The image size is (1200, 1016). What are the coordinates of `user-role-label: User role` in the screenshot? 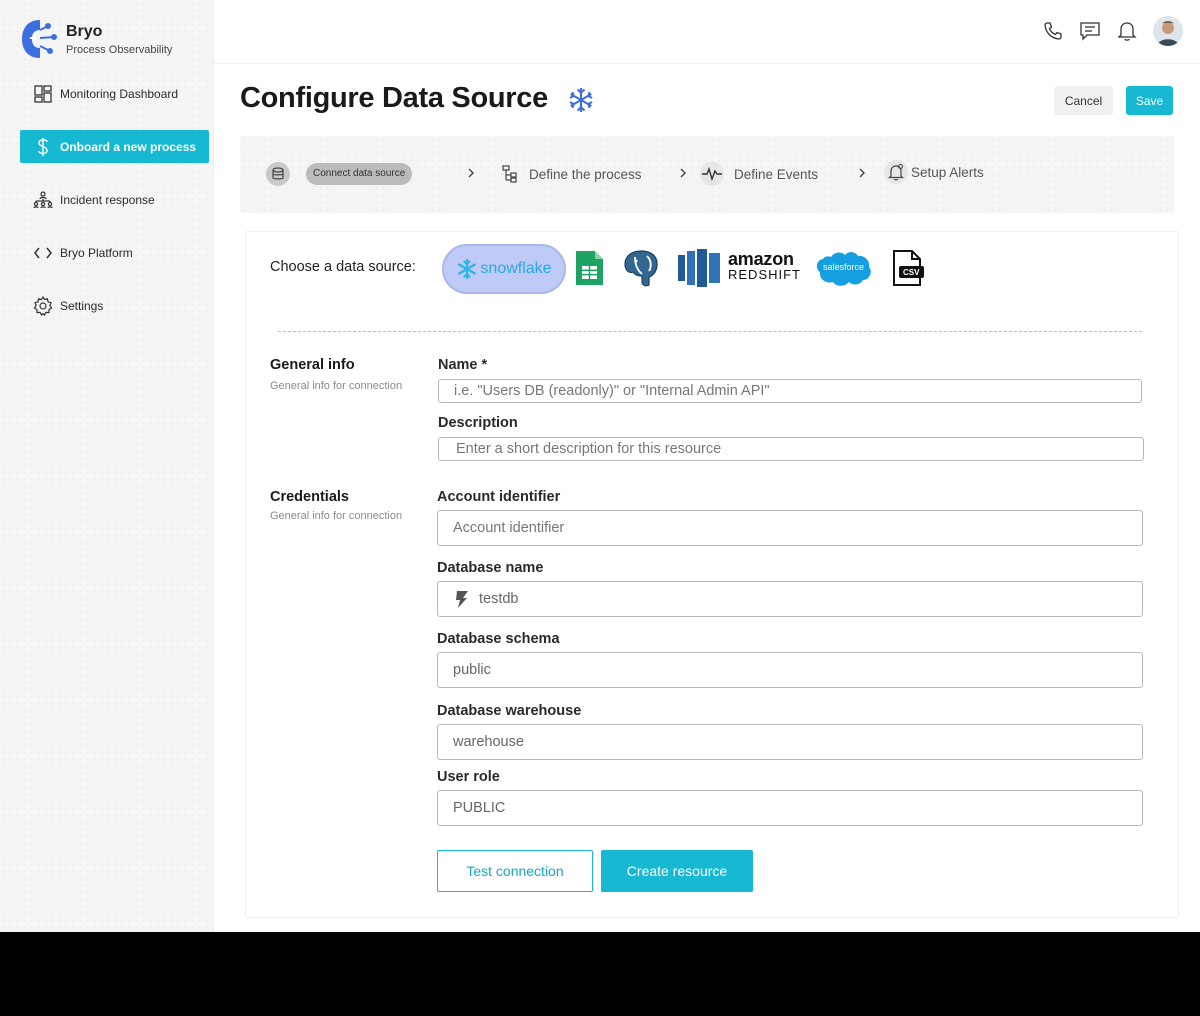 It's located at (468, 777).